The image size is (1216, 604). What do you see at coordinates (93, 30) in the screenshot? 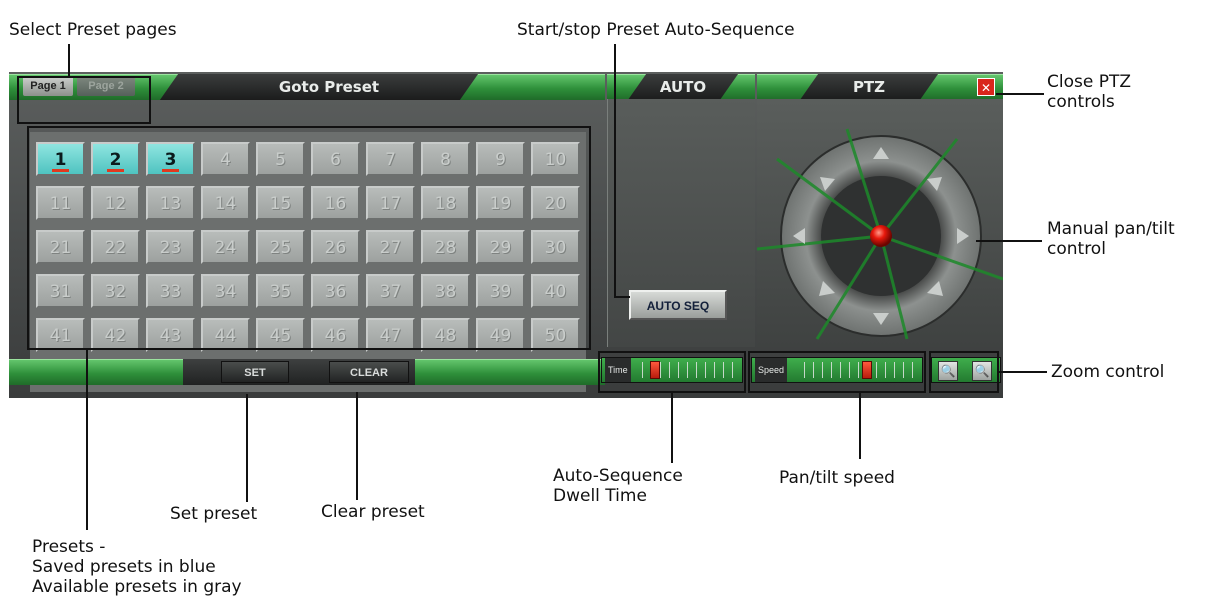
I see `callout-select-preset-pages: Select Preset pages` at bounding box center [93, 30].